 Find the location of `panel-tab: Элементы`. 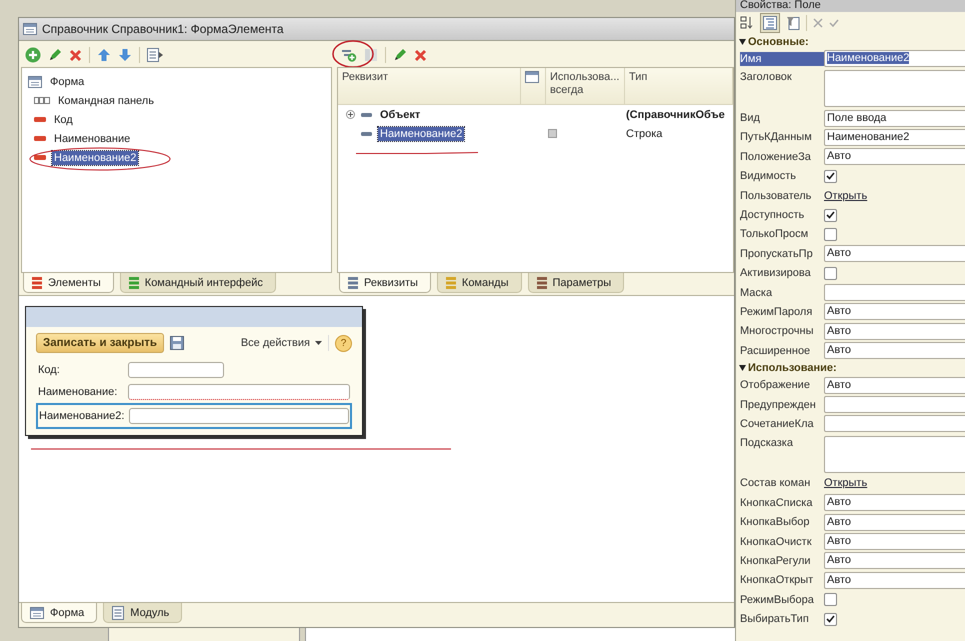

panel-tab: Элементы is located at coordinates (68, 283).